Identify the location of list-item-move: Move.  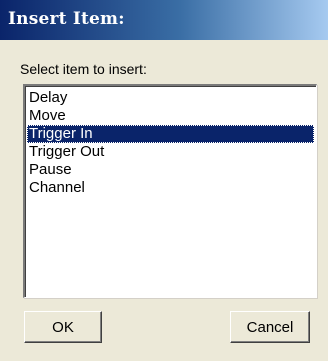
(170, 116).